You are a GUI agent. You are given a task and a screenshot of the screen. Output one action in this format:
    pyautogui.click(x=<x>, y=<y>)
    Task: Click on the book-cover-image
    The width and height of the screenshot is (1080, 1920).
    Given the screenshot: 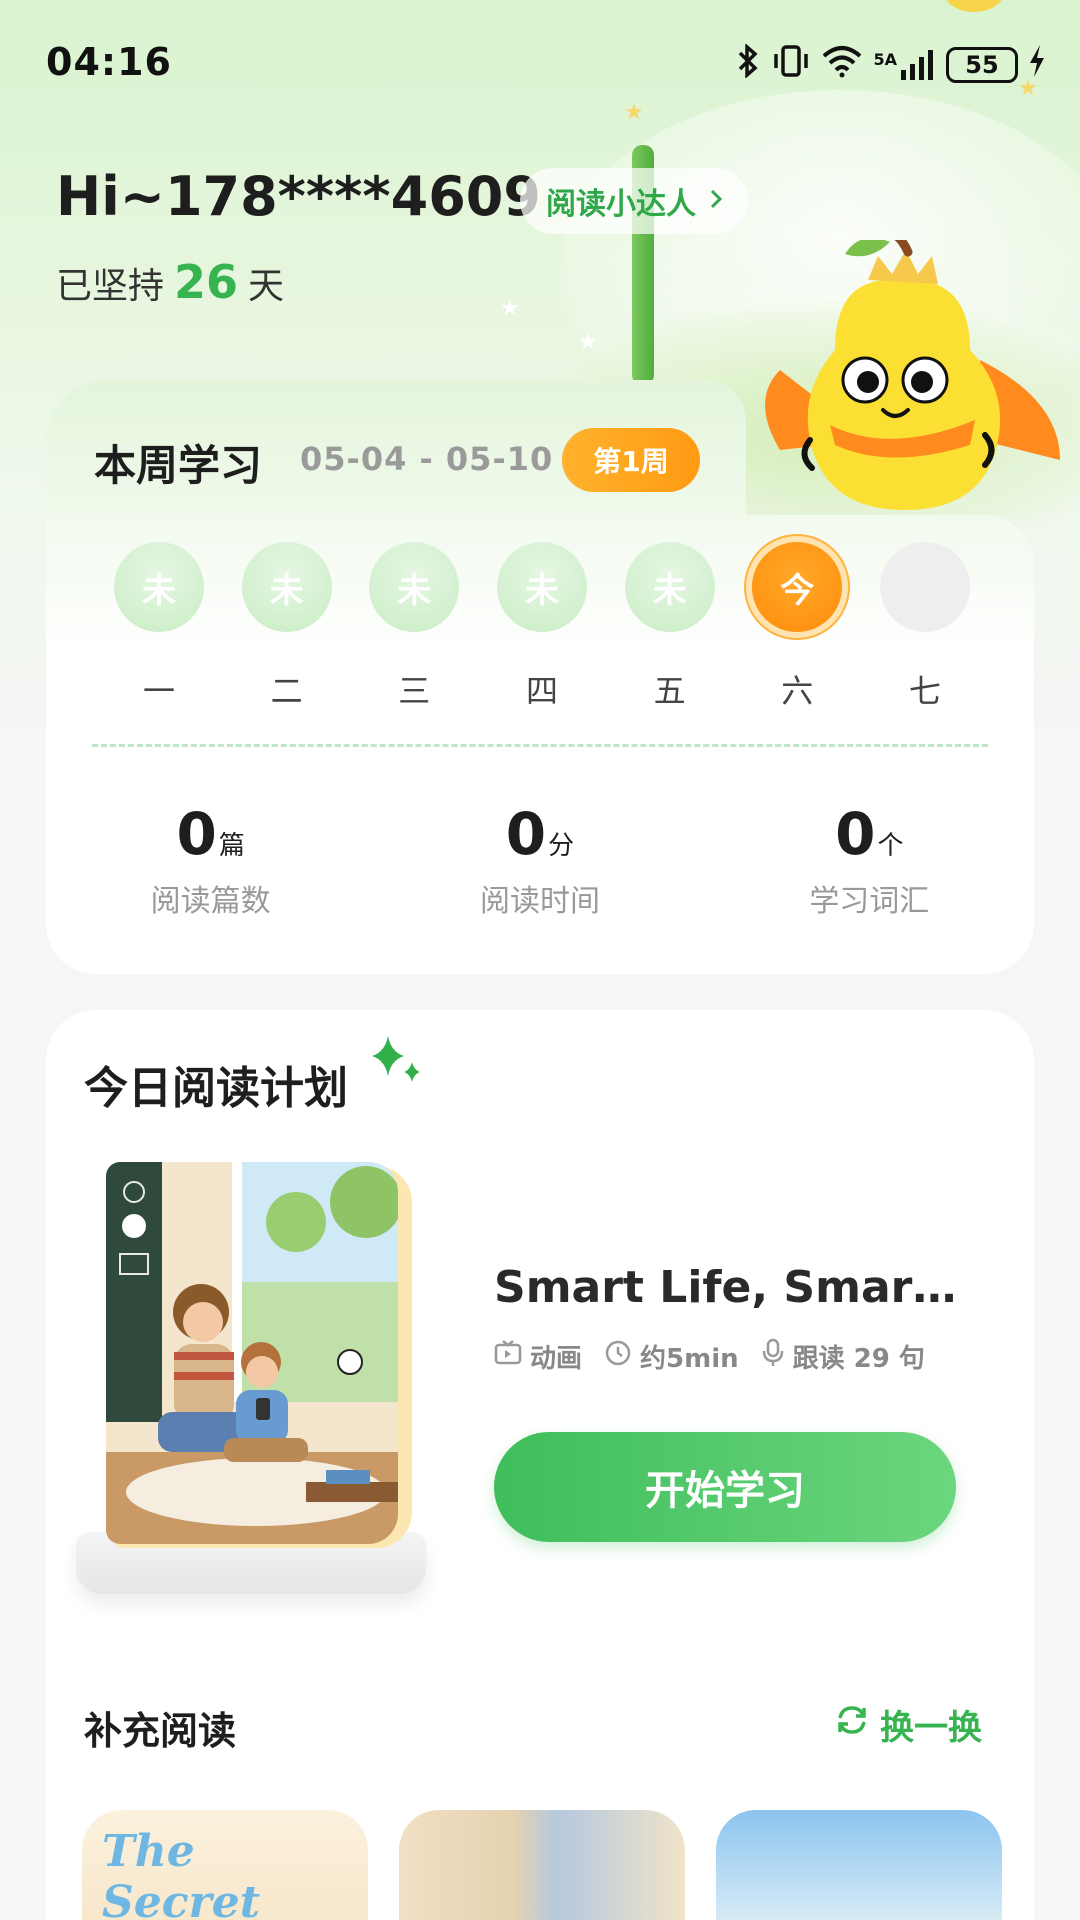 What is the action you would take?
    pyautogui.click(x=252, y=1353)
    